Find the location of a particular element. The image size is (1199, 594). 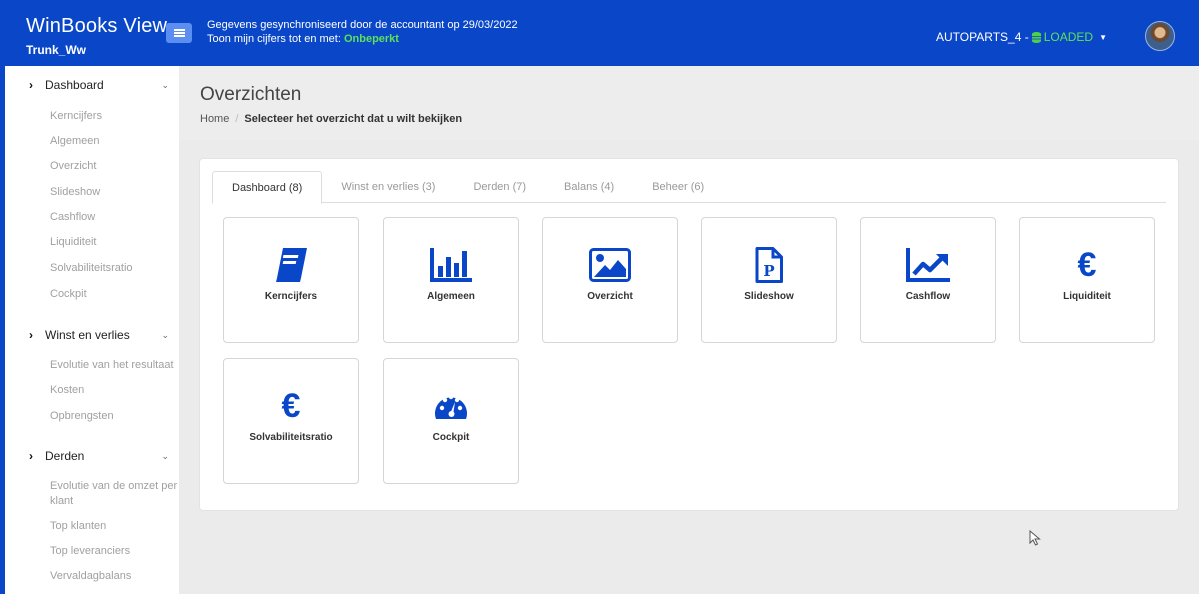

sidebar-section-dashboard: › Dashboard ⌄ is located at coordinates (99, 85).